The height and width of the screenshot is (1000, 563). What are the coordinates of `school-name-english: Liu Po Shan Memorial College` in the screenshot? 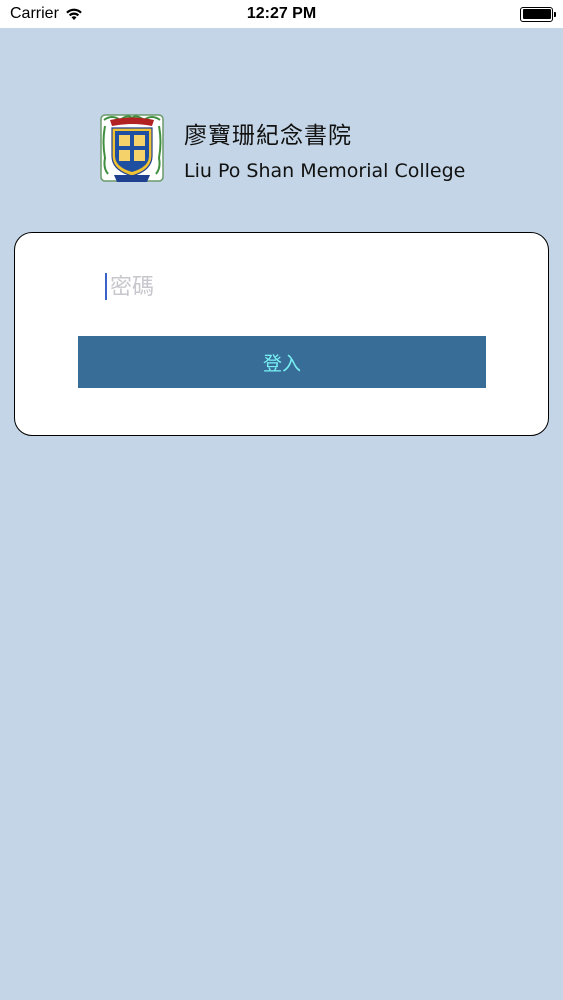 It's located at (325, 171).